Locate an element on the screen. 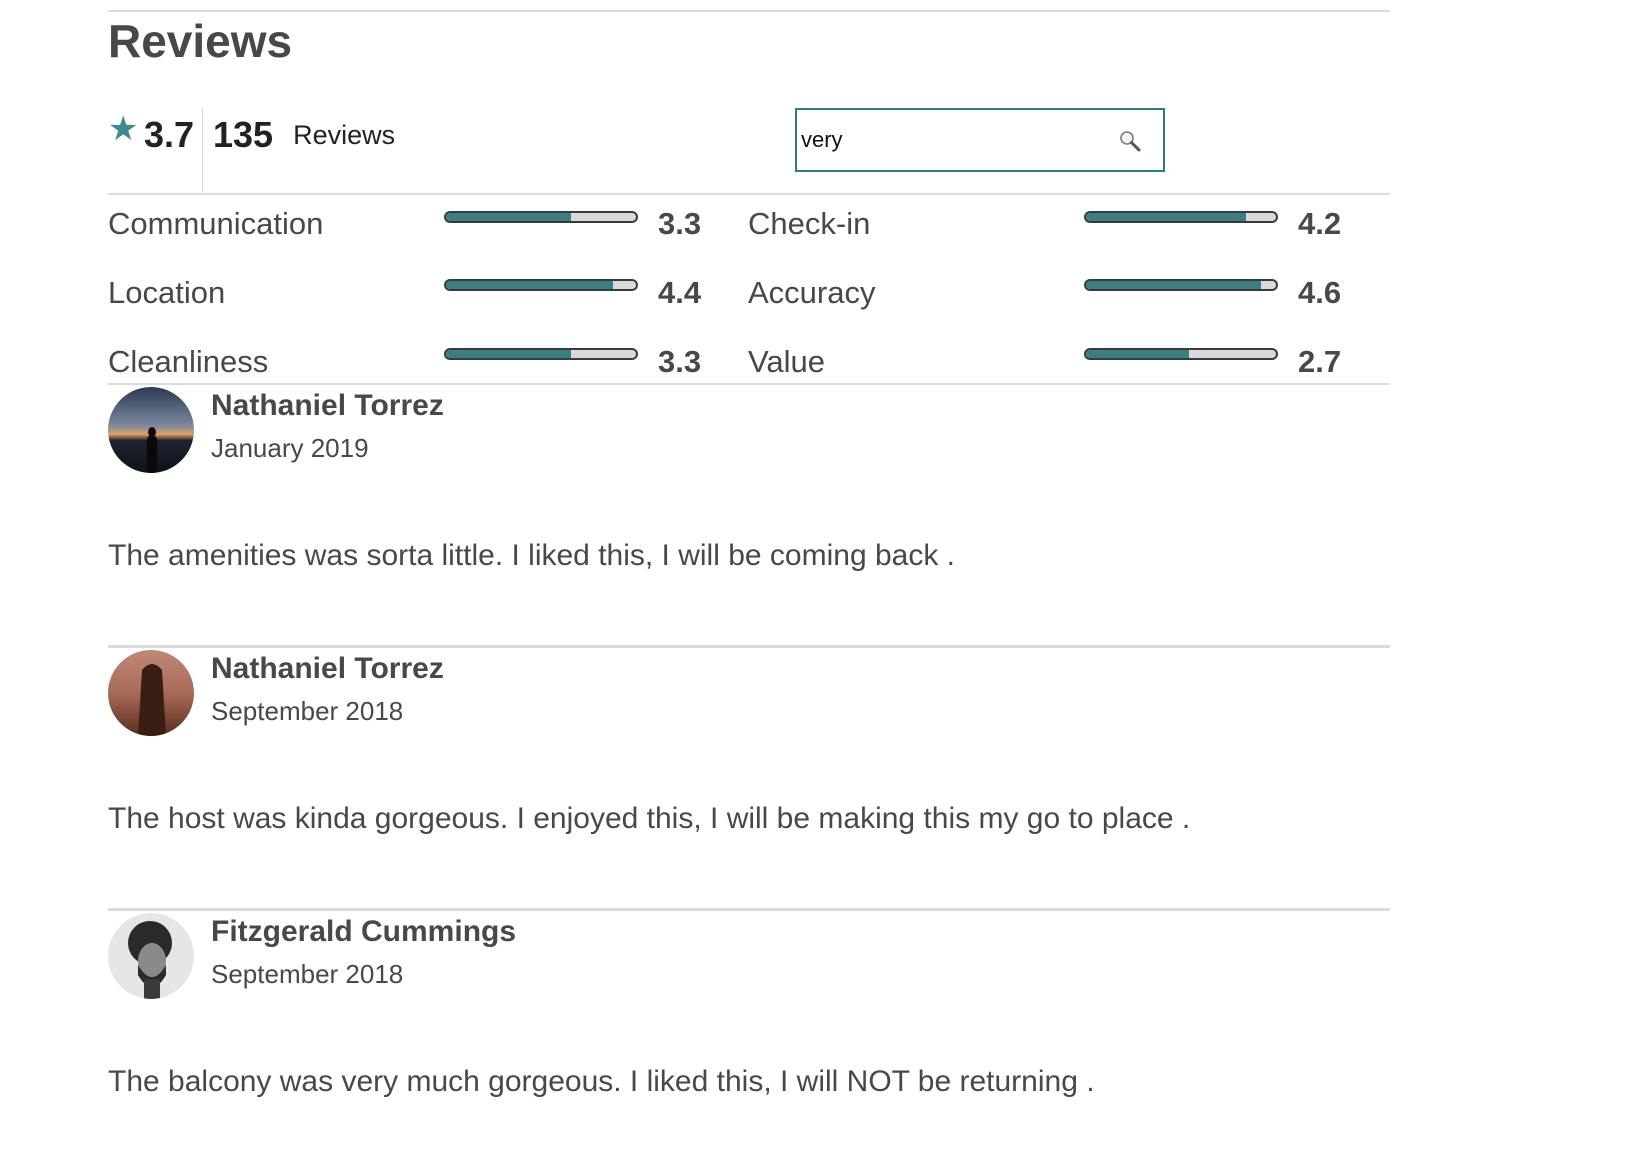  rating-bar-cleanliness is located at coordinates (541, 354).